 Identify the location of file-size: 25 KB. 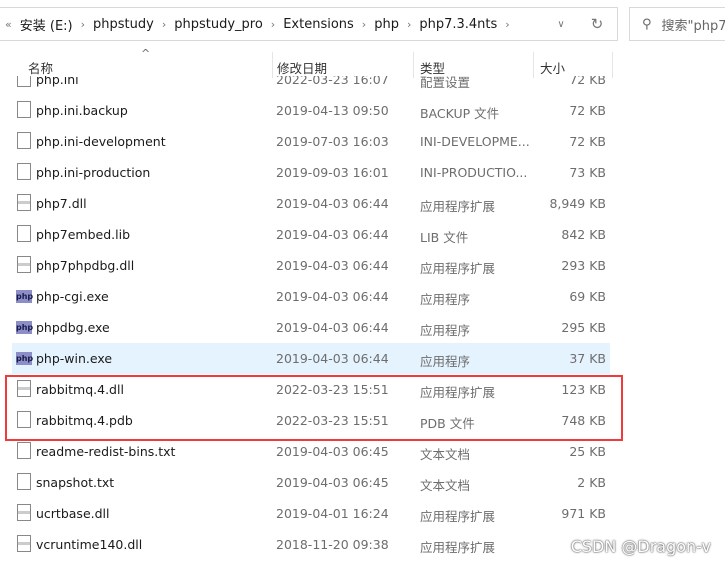
(587, 451).